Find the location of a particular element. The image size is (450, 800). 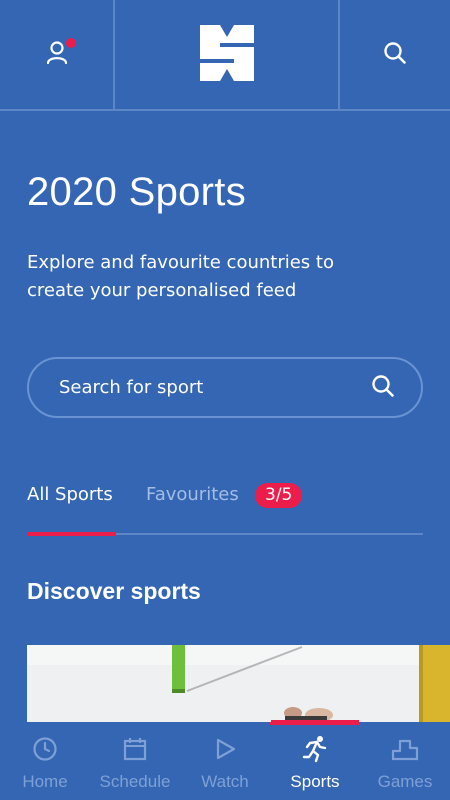

nav-sports: Sports is located at coordinates (315, 761).